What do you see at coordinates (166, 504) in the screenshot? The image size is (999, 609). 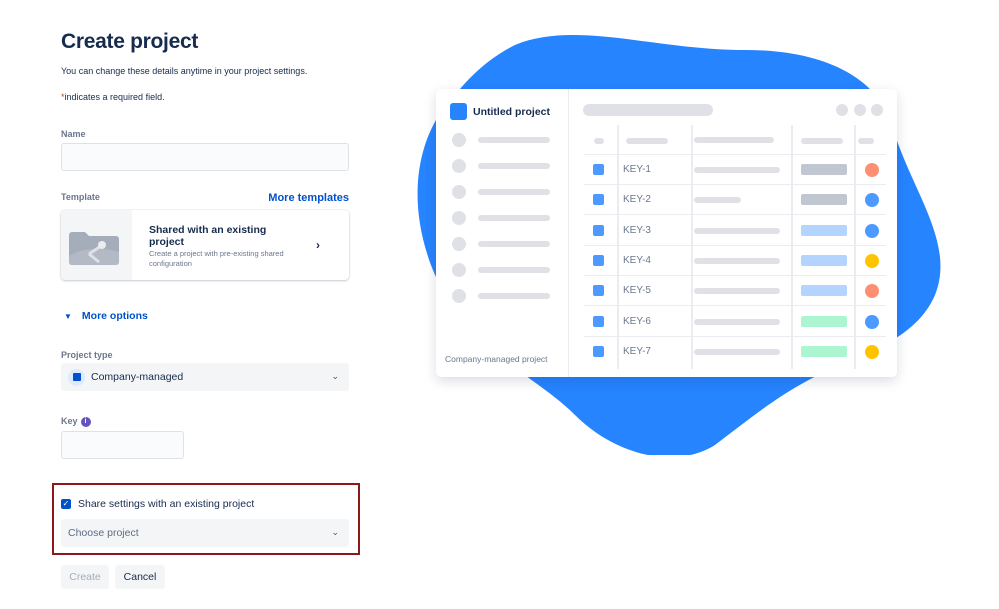 I see `share-settings-label: Share settings with an existing project` at bounding box center [166, 504].